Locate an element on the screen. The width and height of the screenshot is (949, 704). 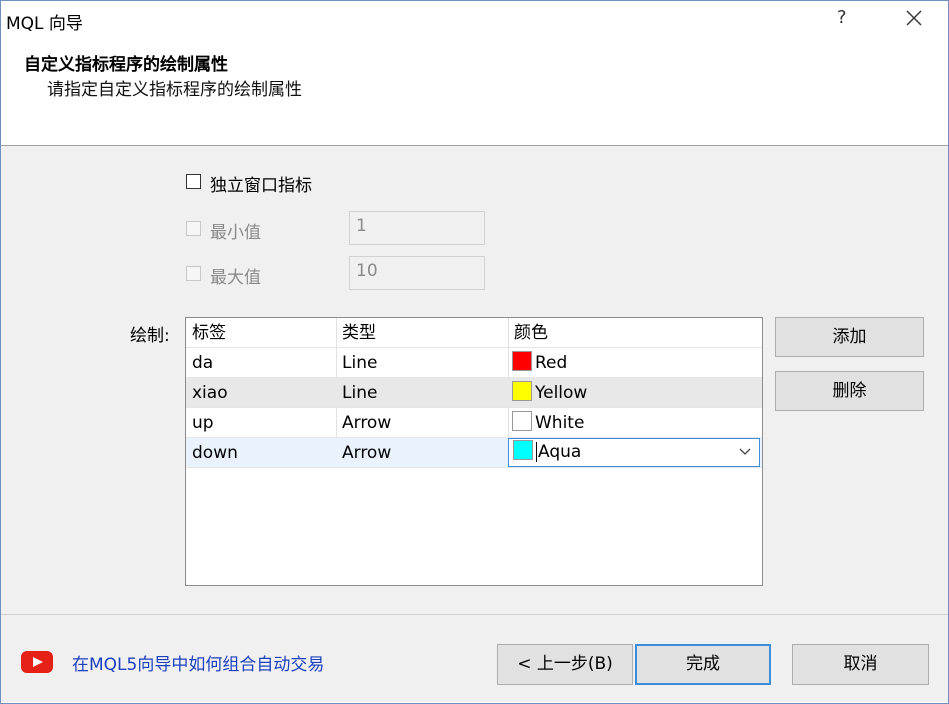
plots-label: 绘制: is located at coordinates (150, 336).